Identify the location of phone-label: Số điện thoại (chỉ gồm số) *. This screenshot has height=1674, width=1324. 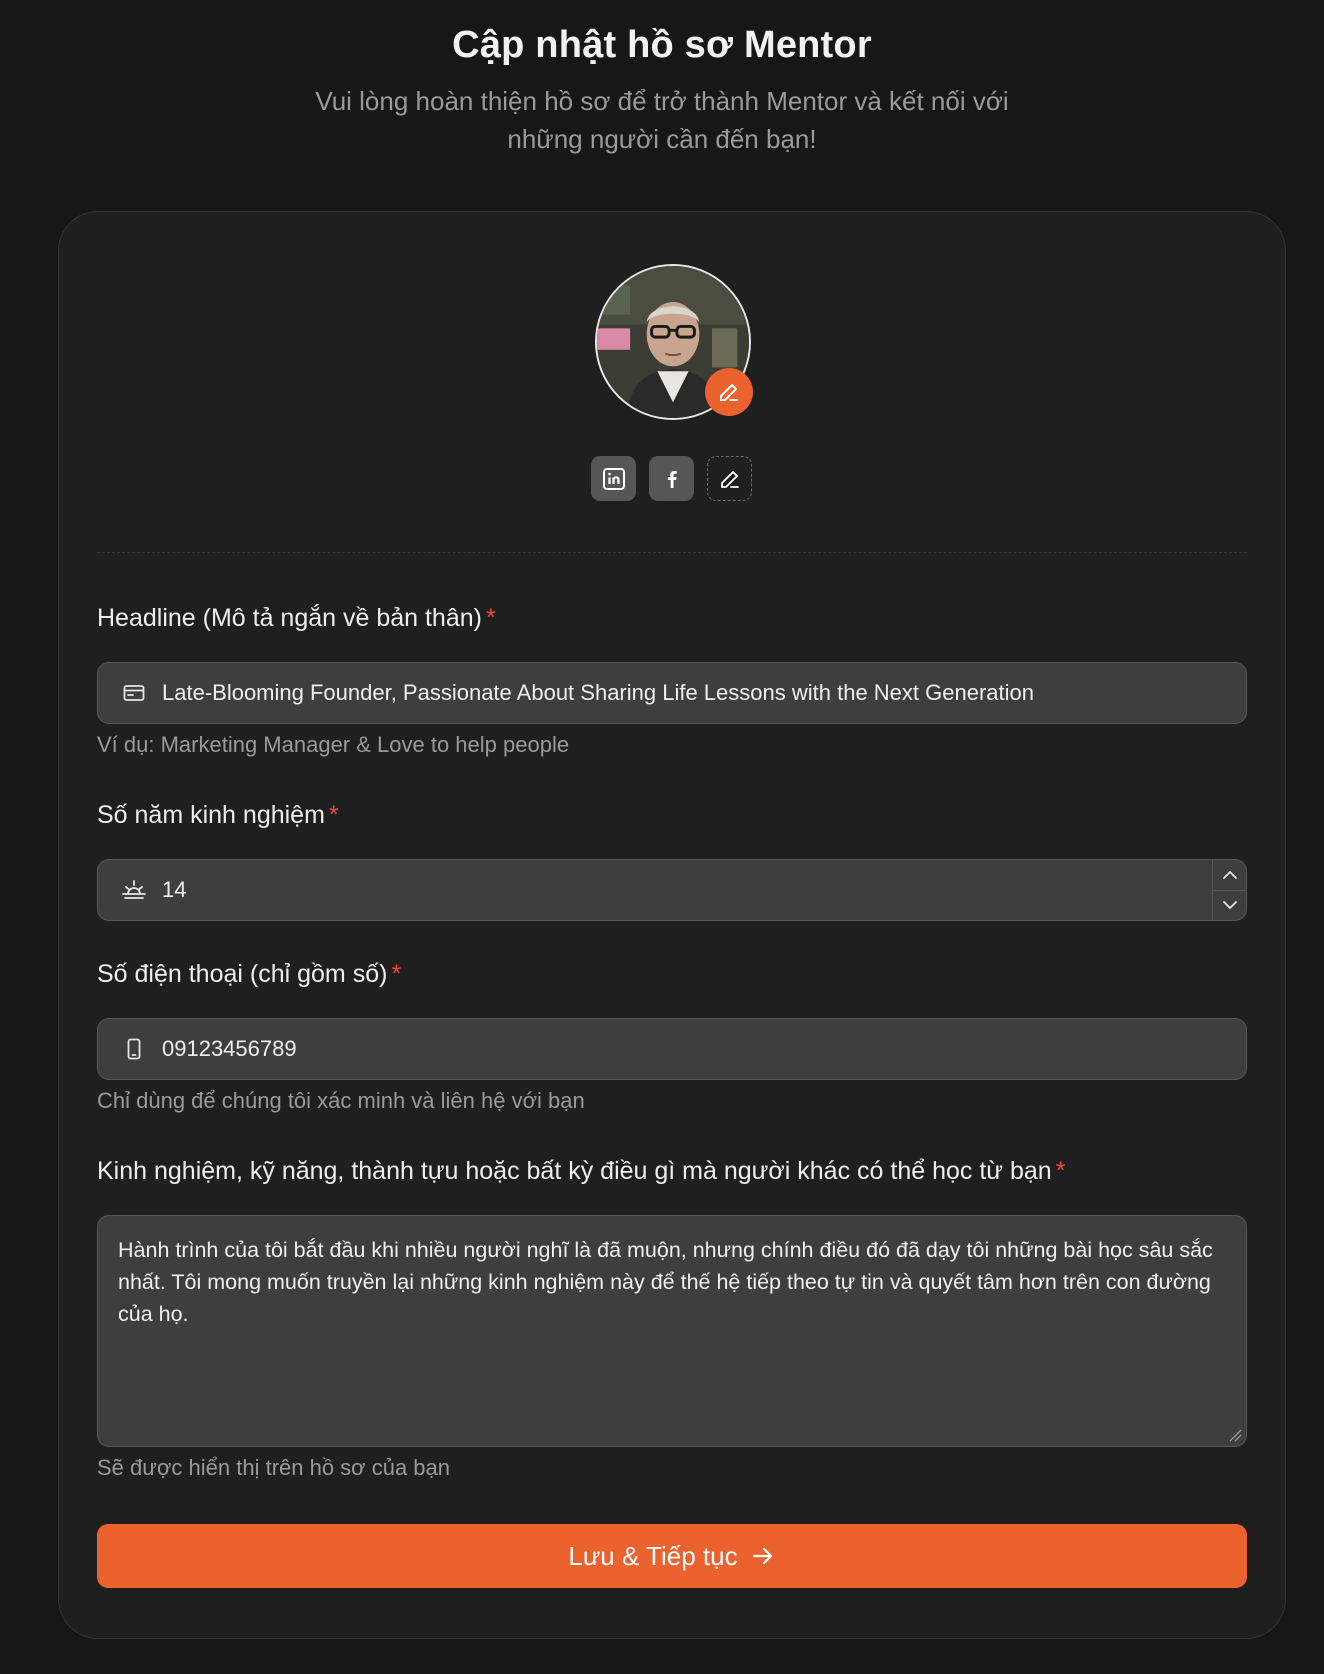
(249, 974).